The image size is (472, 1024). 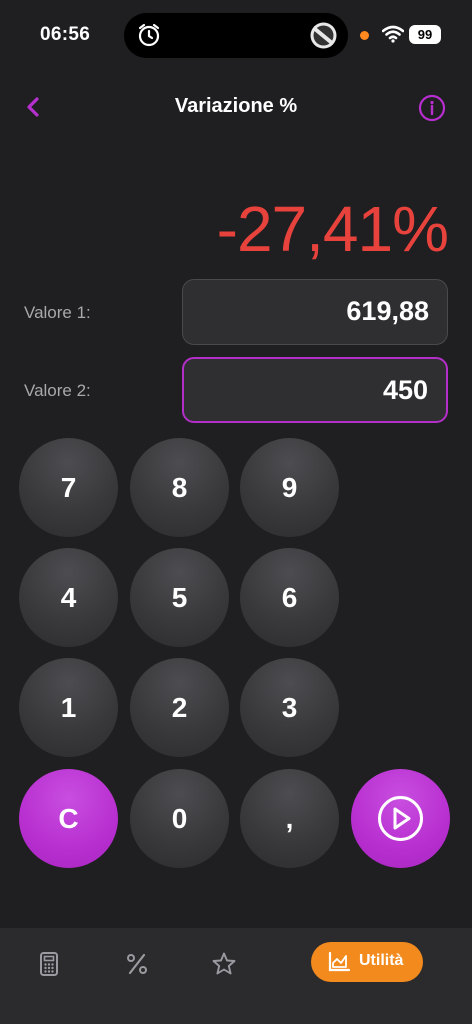 I want to click on wifi-icon, so click(x=393, y=34).